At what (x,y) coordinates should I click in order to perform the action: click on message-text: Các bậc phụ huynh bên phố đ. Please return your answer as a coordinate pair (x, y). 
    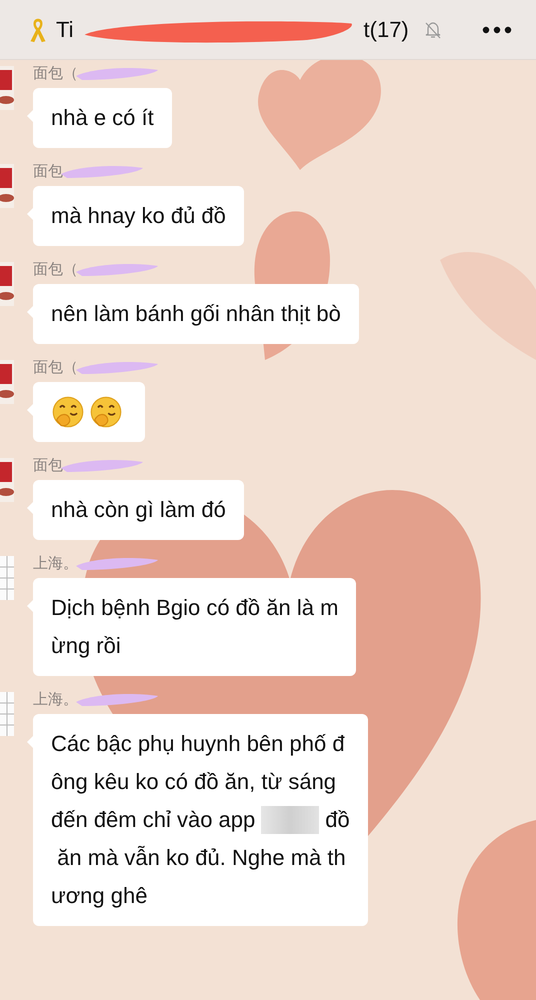
    Looking at the image, I should click on (198, 744).